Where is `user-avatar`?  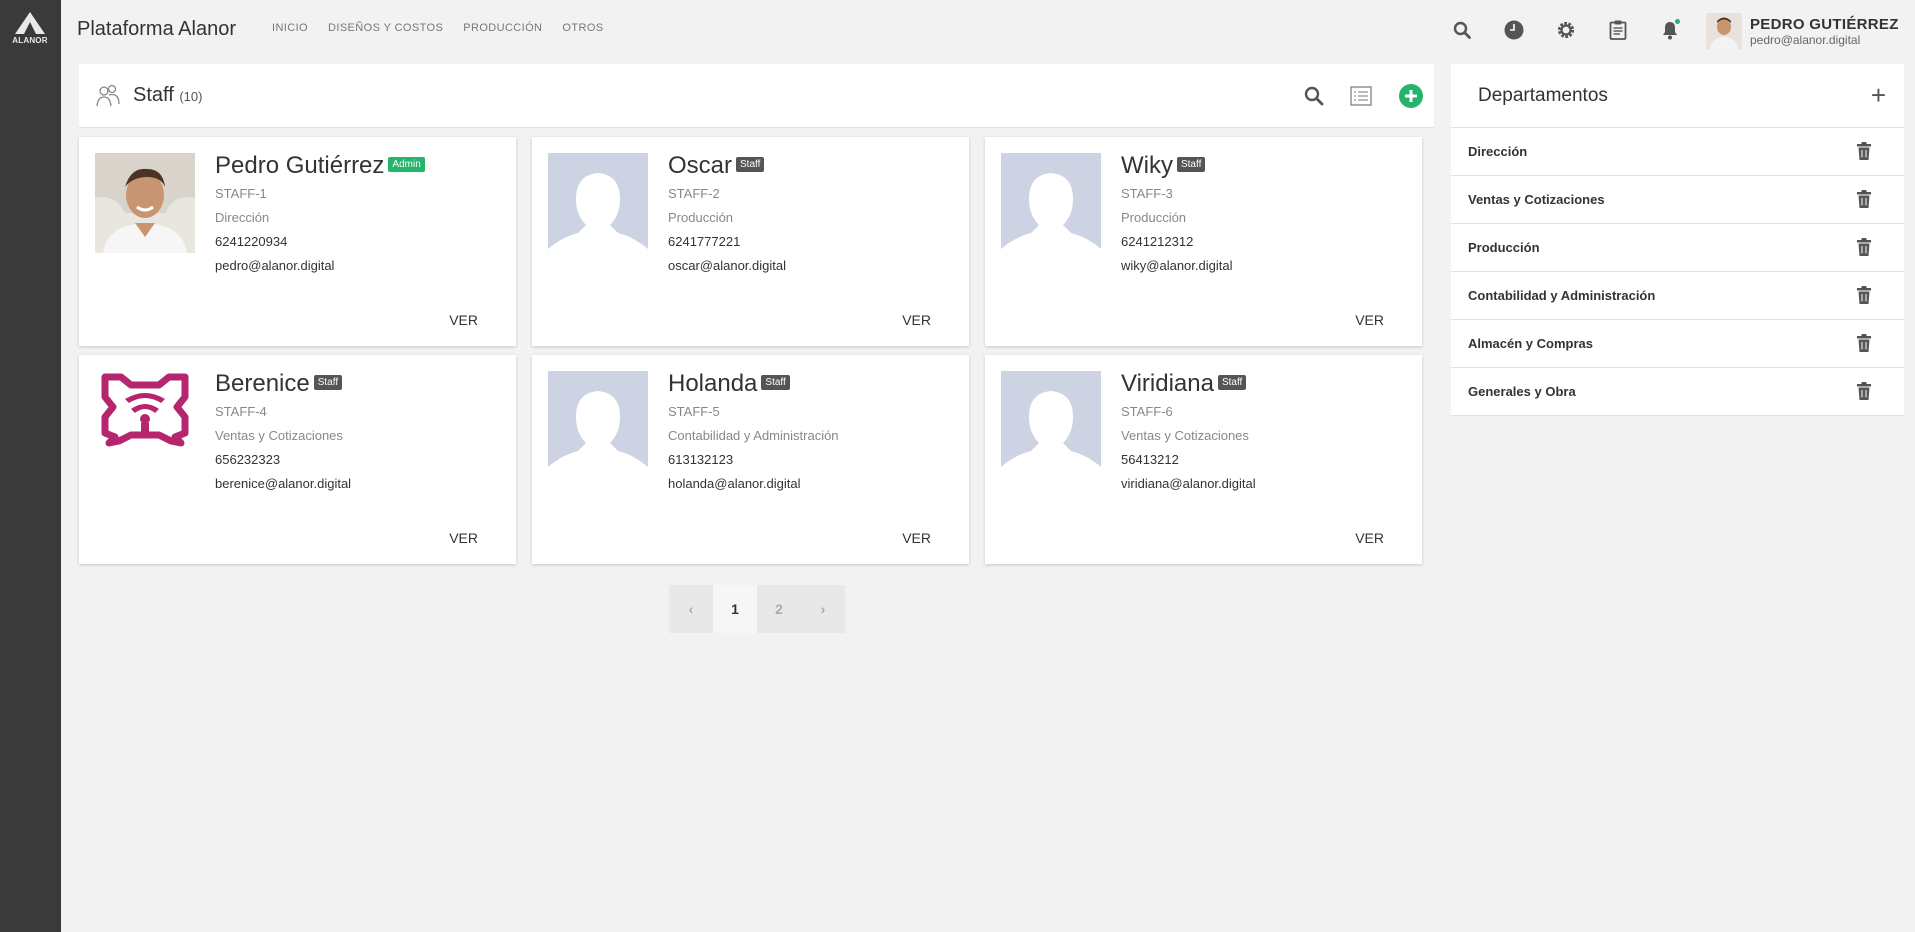
user-avatar is located at coordinates (1724, 31).